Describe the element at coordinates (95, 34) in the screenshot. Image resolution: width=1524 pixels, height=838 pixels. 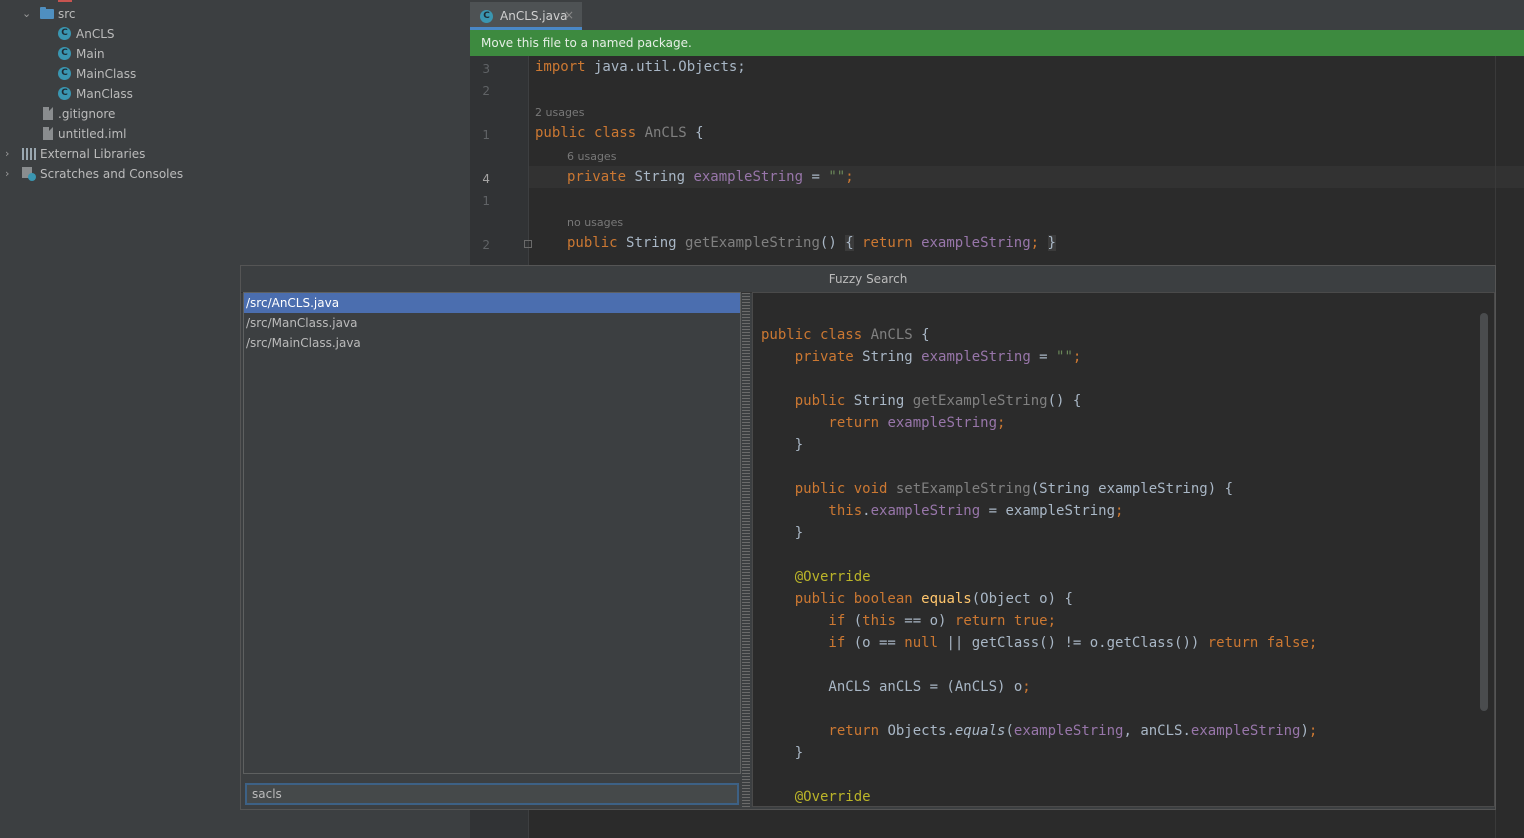
I see `tree-label: AnCLS` at that location.